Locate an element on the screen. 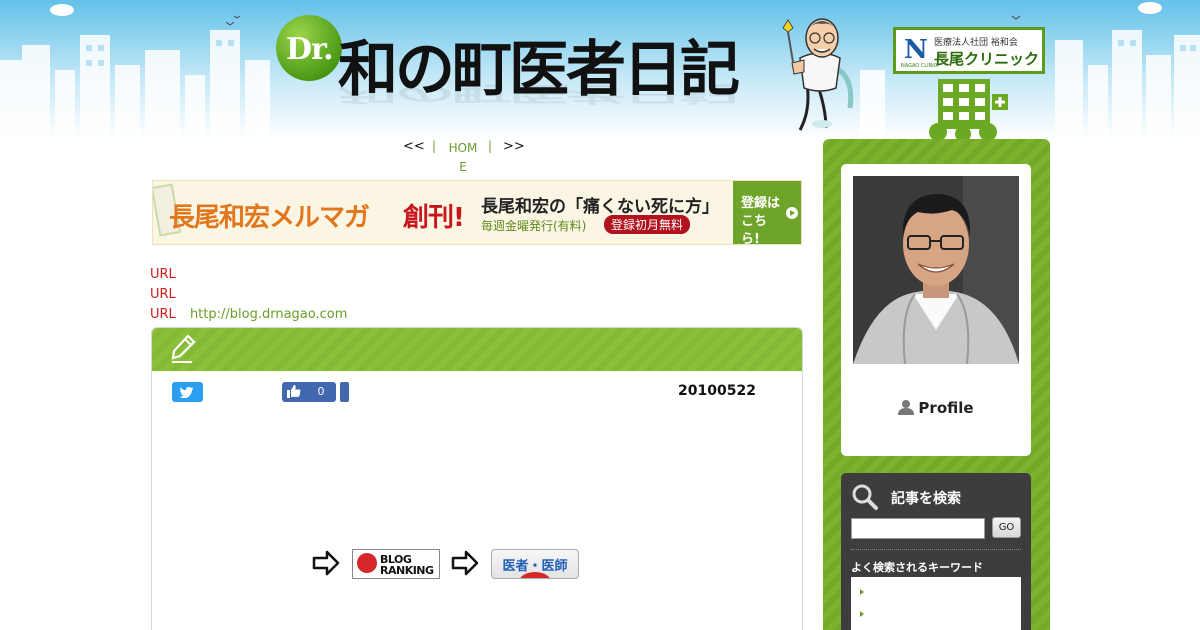  clinic-logo-mark: N is located at coordinates (916, 50).